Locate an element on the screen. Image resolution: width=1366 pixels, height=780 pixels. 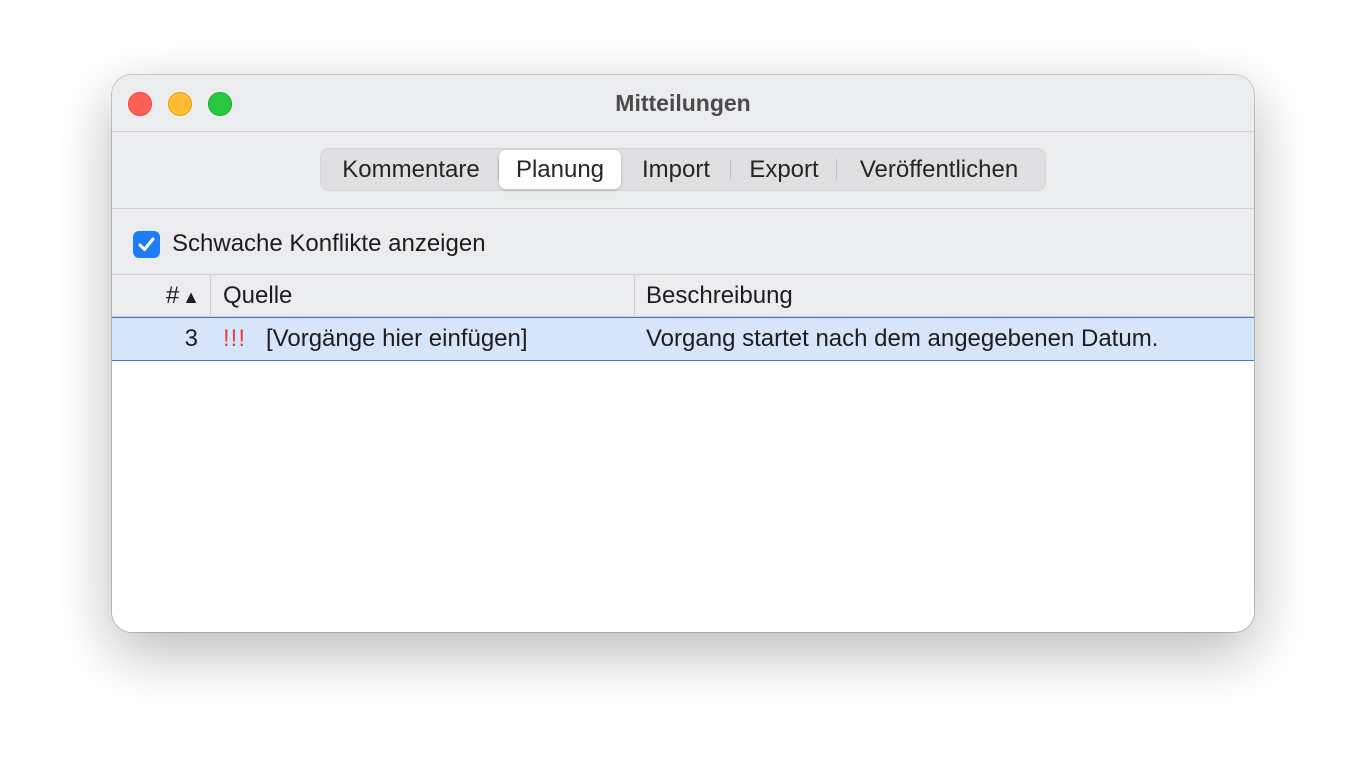
sort-ascending-icon: ▲ is located at coordinates (191, 297).